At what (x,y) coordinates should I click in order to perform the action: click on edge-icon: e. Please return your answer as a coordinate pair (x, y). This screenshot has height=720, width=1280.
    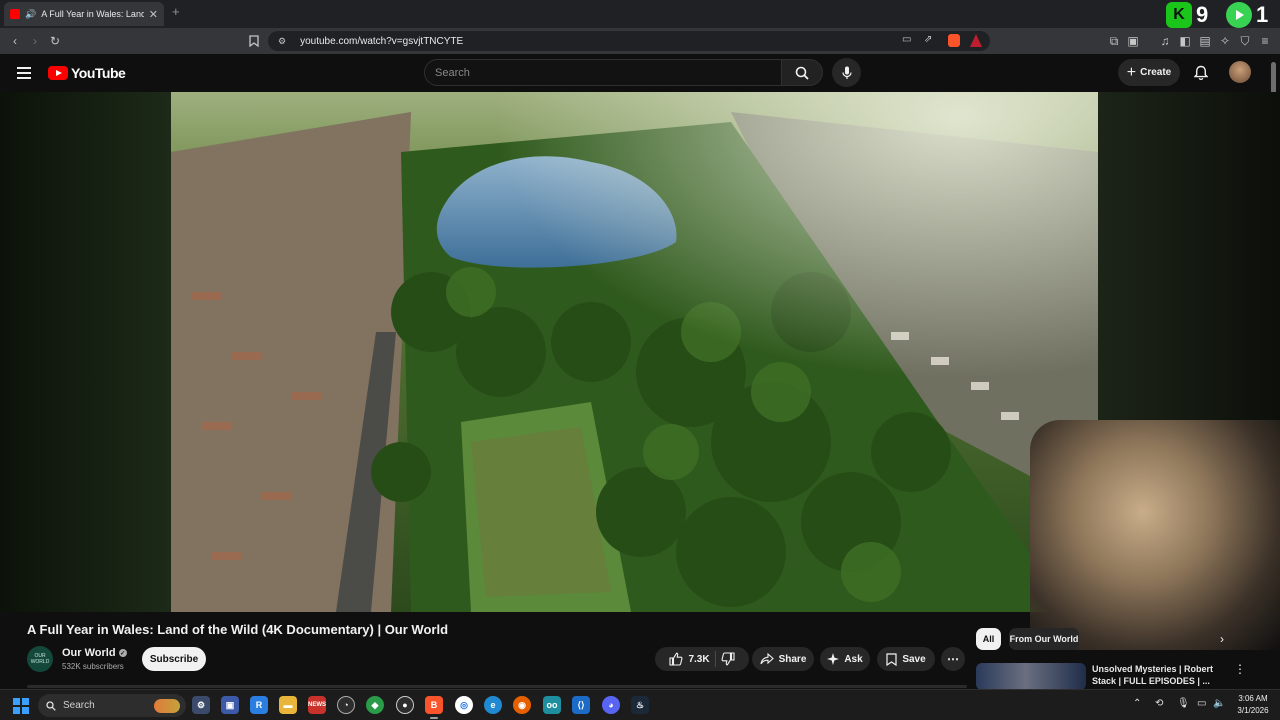
    Looking at the image, I should click on (493, 705).